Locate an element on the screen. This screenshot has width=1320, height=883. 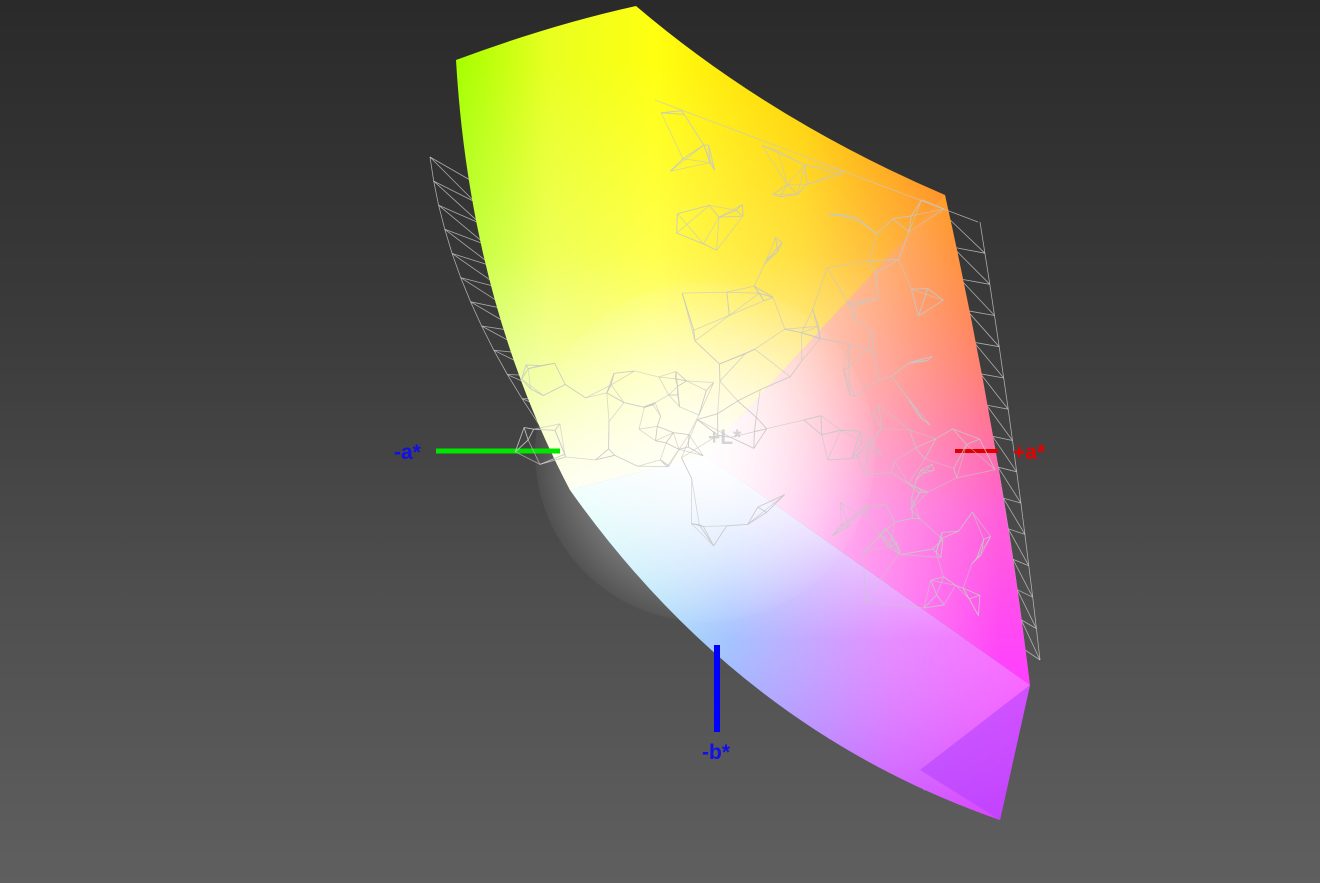
neg-a-axis-label: -a* is located at coordinates (408, 452).